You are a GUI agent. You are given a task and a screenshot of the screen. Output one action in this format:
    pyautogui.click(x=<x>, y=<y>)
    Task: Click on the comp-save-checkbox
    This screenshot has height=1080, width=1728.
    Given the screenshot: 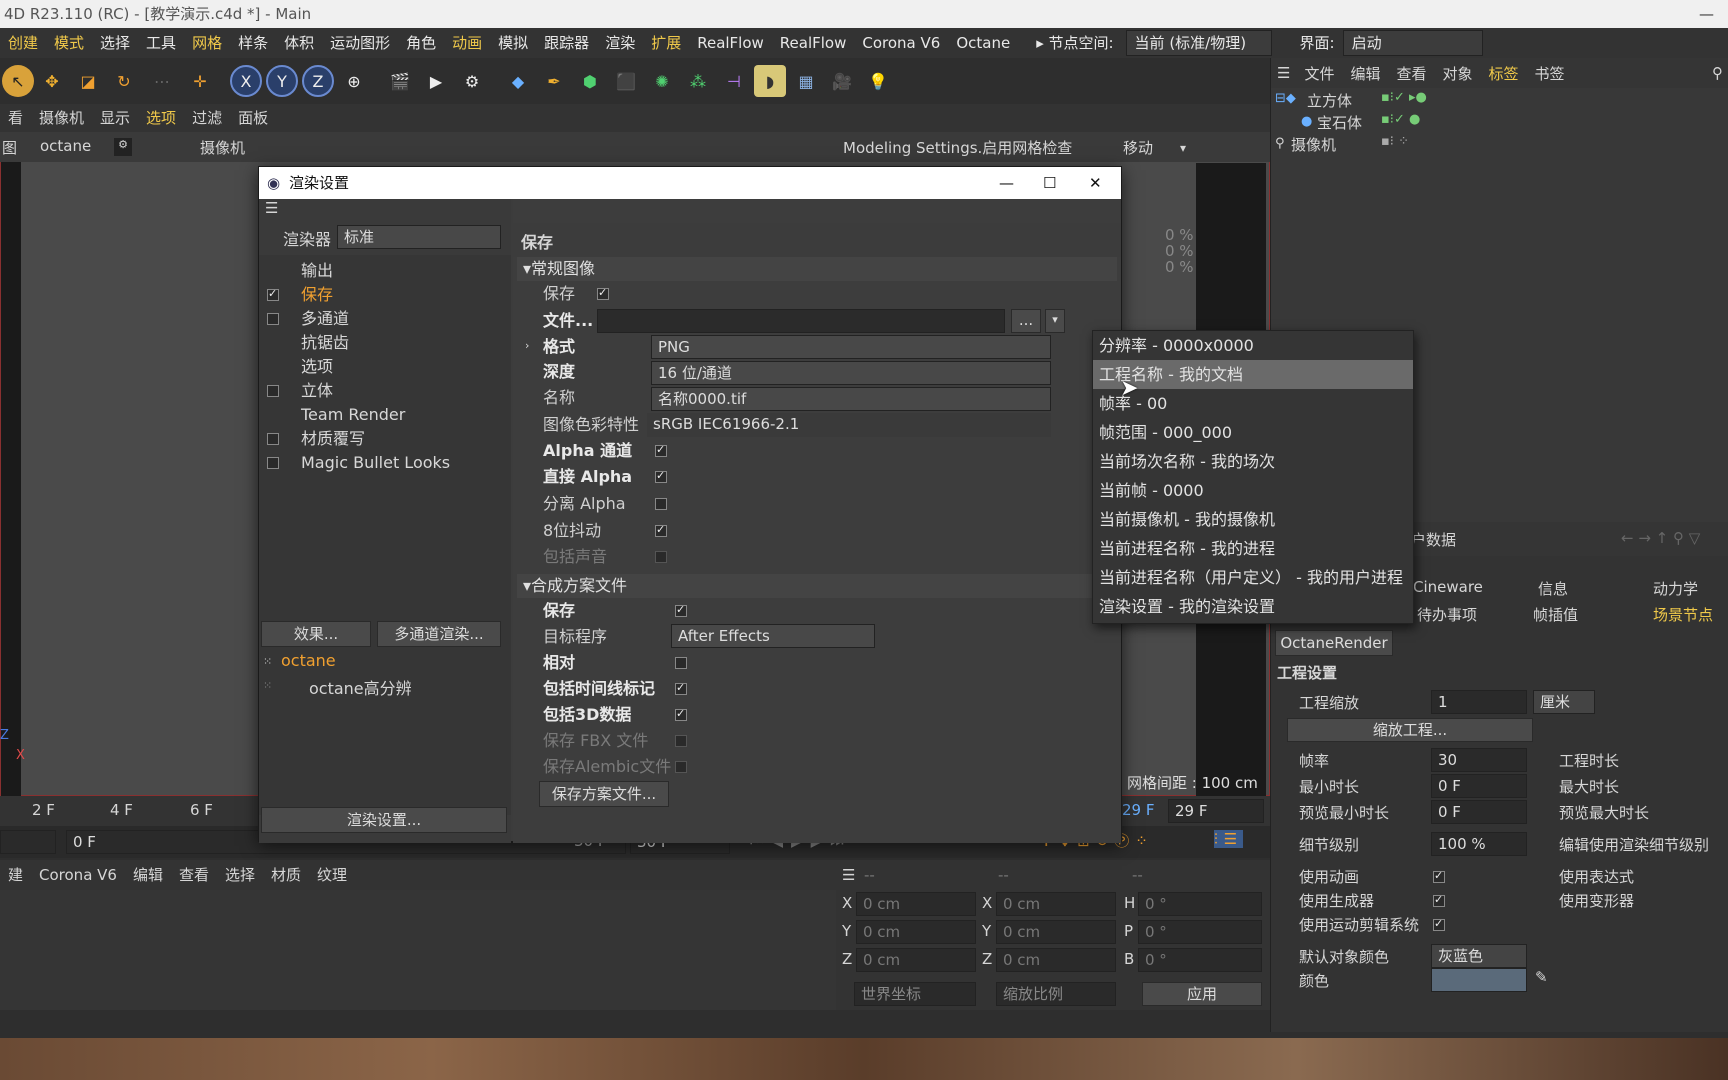 What is the action you would take?
    pyautogui.click(x=681, y=610)
    